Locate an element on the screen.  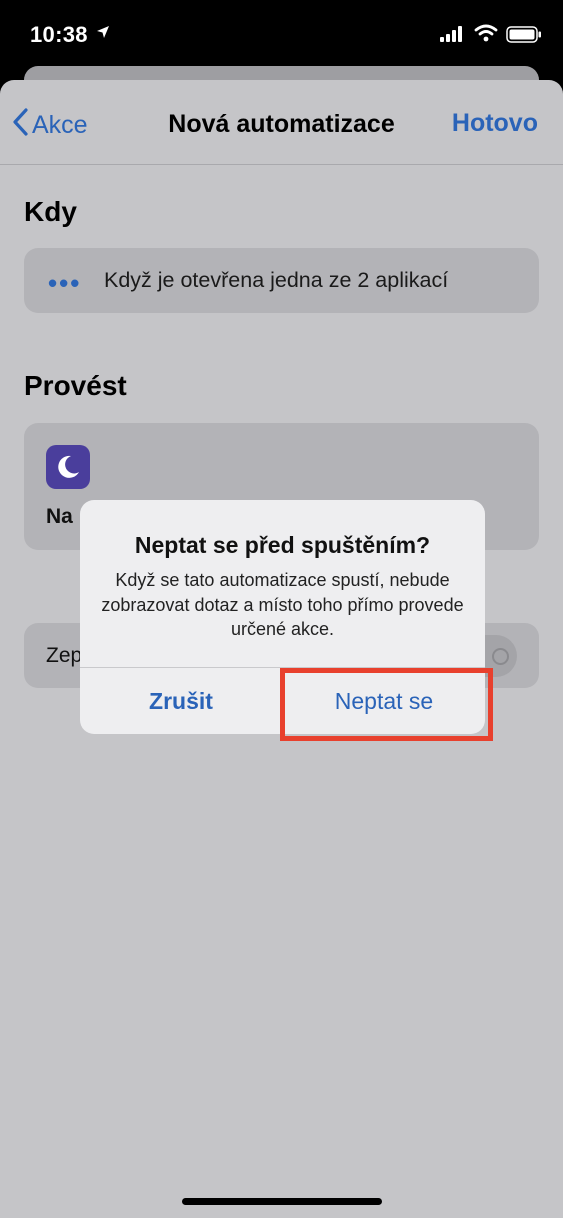
location-arrow-icon is located at coordinates (103, 34).